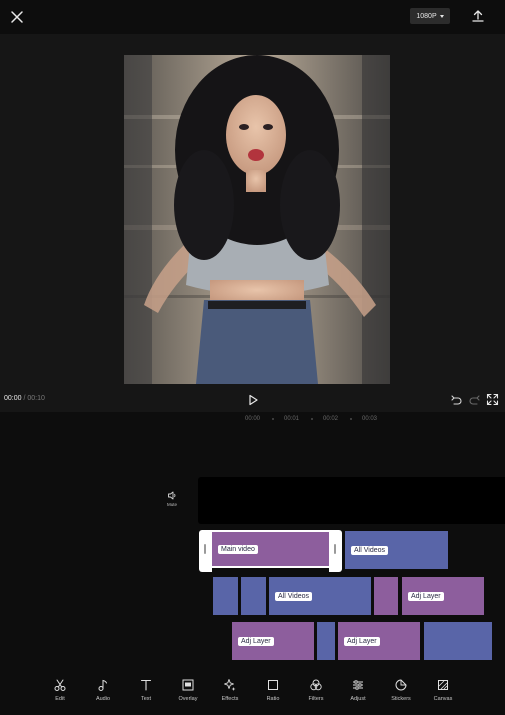 This screenshot has width=505, height=715. I want to click on tool-edit: Edit, so click(60, 690).